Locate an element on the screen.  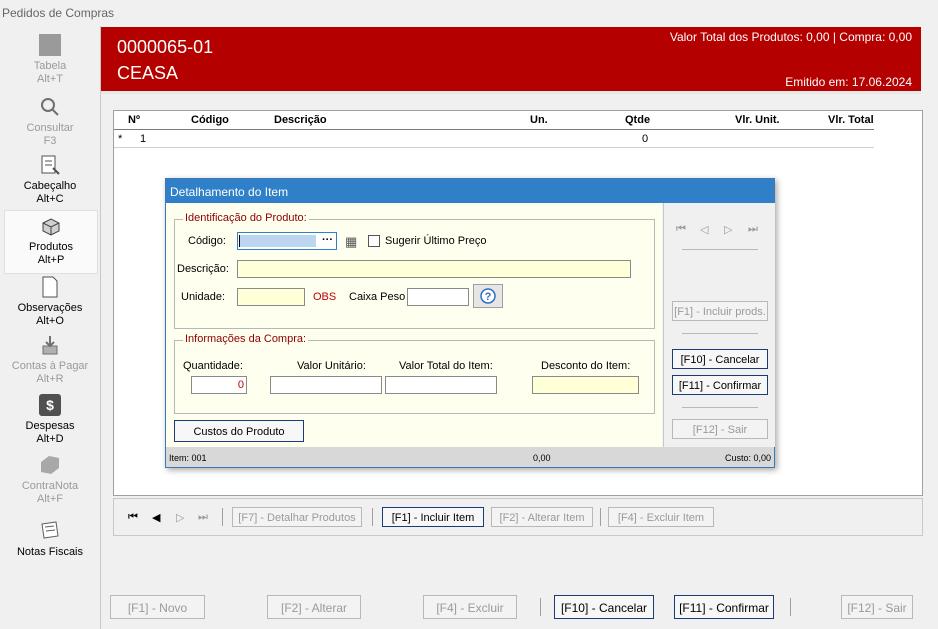
alterar-button: [F2] - Alterar is located at coordinates (314, 607).